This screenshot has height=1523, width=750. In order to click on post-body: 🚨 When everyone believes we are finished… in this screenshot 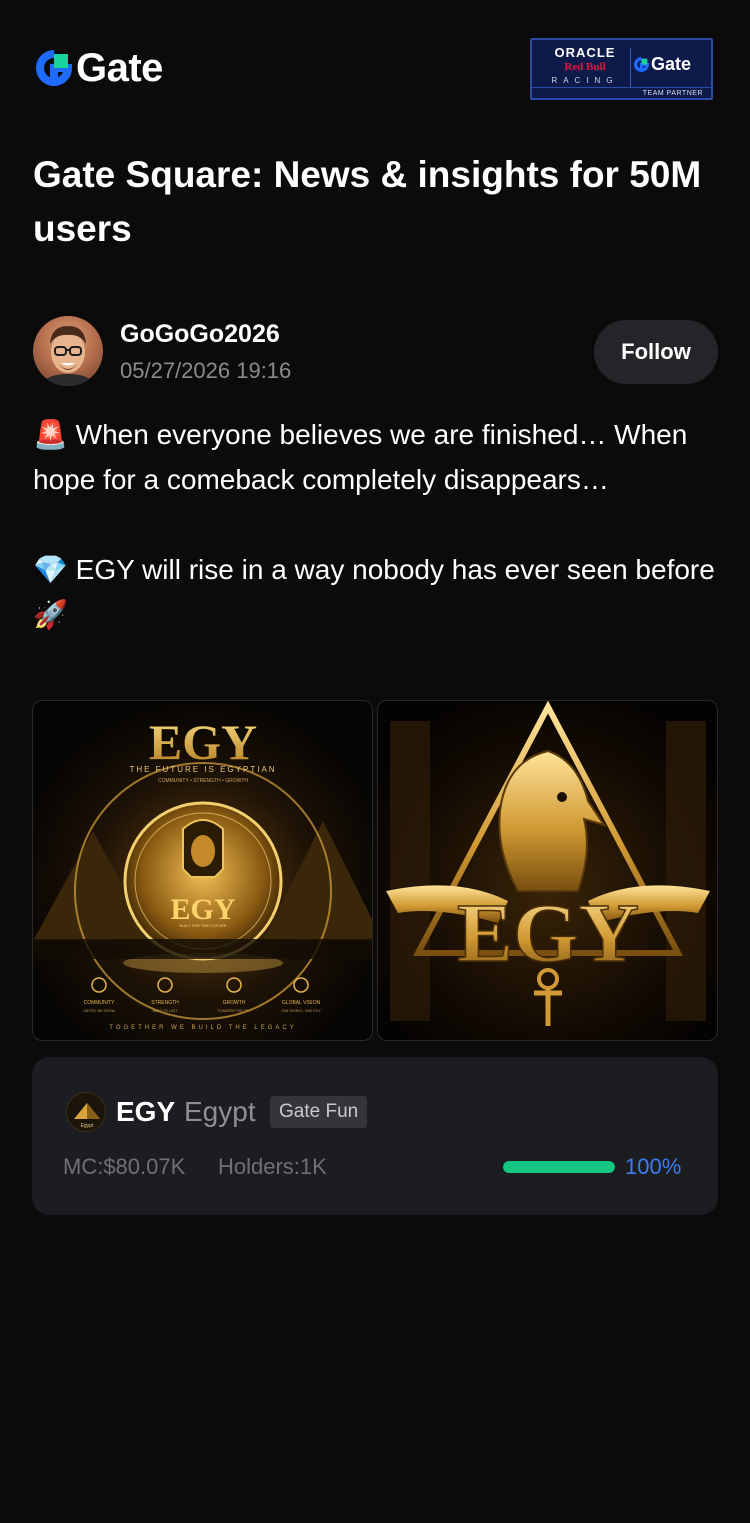, I will do `click(378, 524)`.